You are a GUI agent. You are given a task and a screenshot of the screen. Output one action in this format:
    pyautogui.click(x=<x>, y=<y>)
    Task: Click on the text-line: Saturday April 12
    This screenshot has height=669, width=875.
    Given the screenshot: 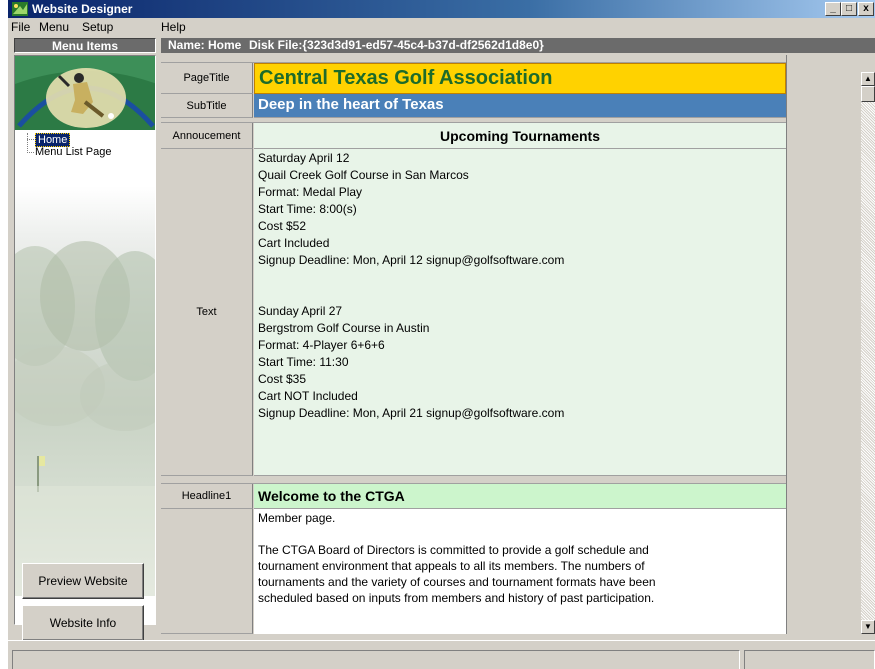 What is the action you would take?
    pyautogui.click(x=304, y=158)
    